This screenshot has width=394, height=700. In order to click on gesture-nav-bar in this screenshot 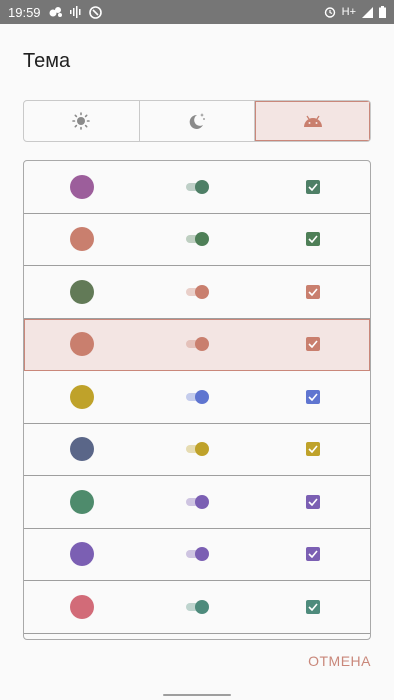, I will do `click(197, 697)`.